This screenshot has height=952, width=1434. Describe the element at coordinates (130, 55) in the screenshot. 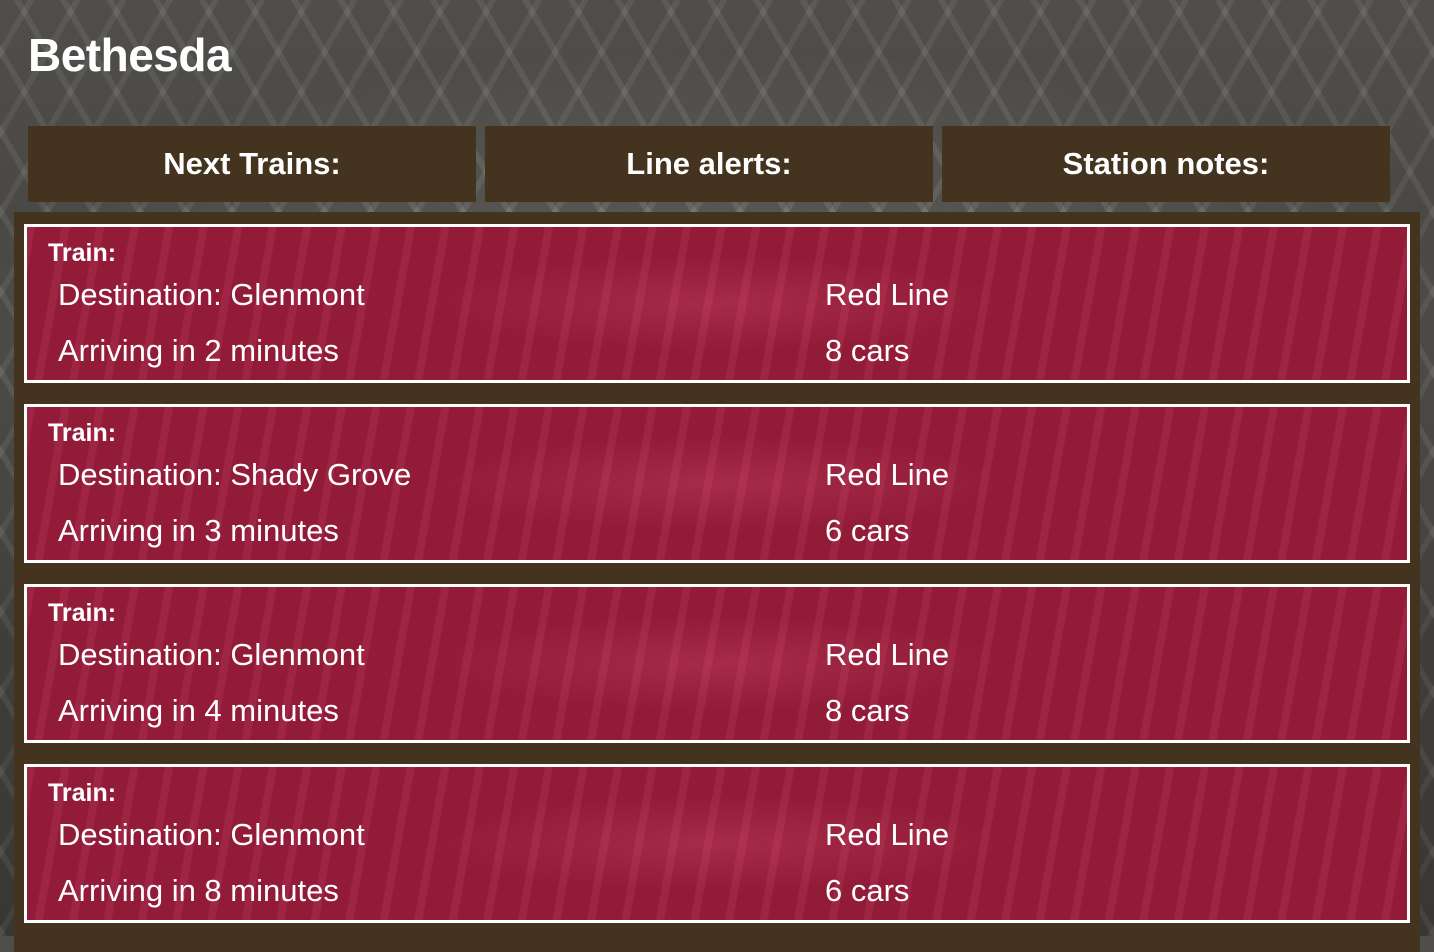

I see `station-title: Bethesda` at that location.